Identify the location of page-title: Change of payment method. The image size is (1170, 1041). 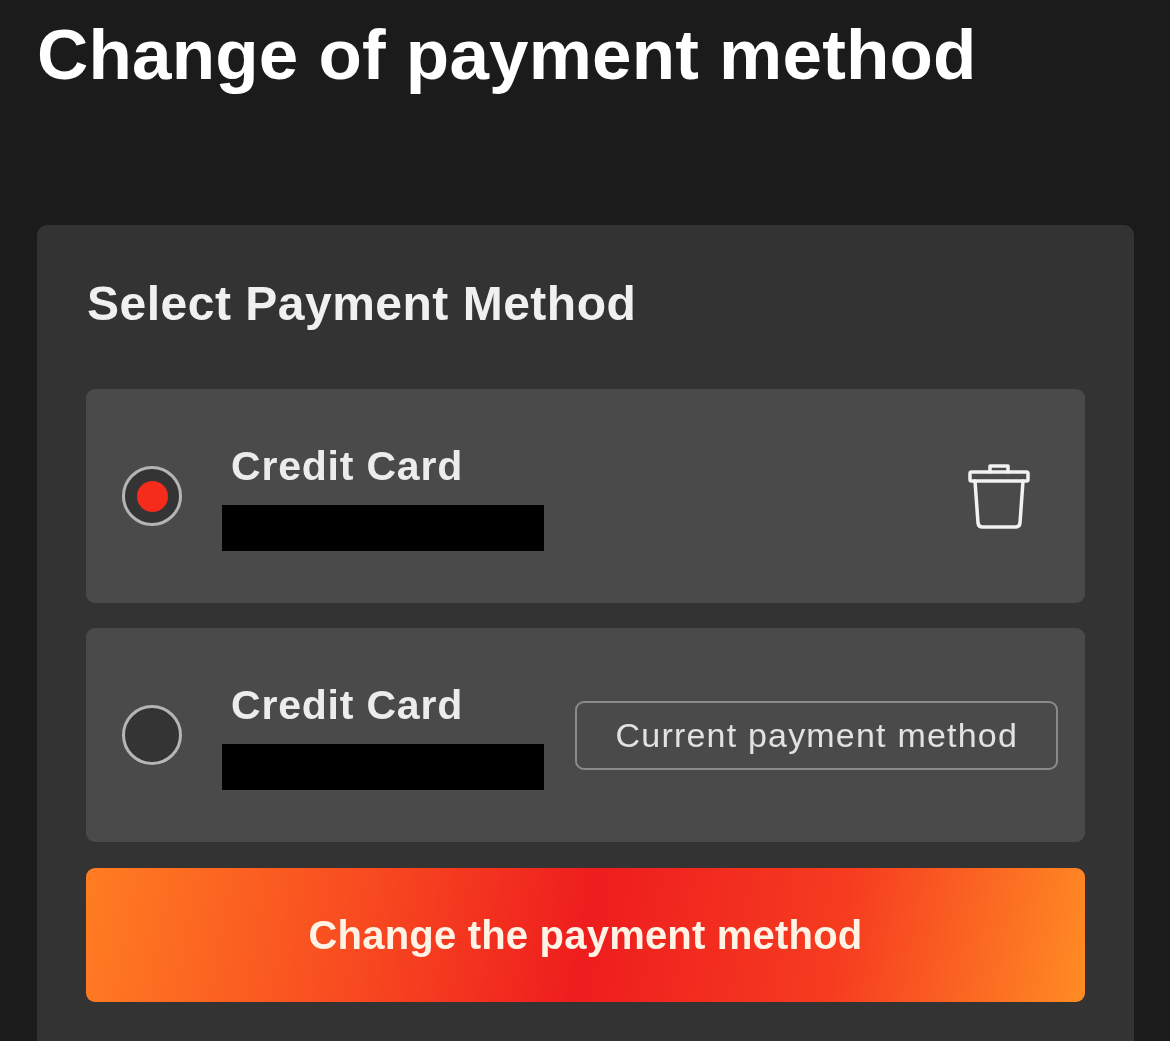
(507, 55).